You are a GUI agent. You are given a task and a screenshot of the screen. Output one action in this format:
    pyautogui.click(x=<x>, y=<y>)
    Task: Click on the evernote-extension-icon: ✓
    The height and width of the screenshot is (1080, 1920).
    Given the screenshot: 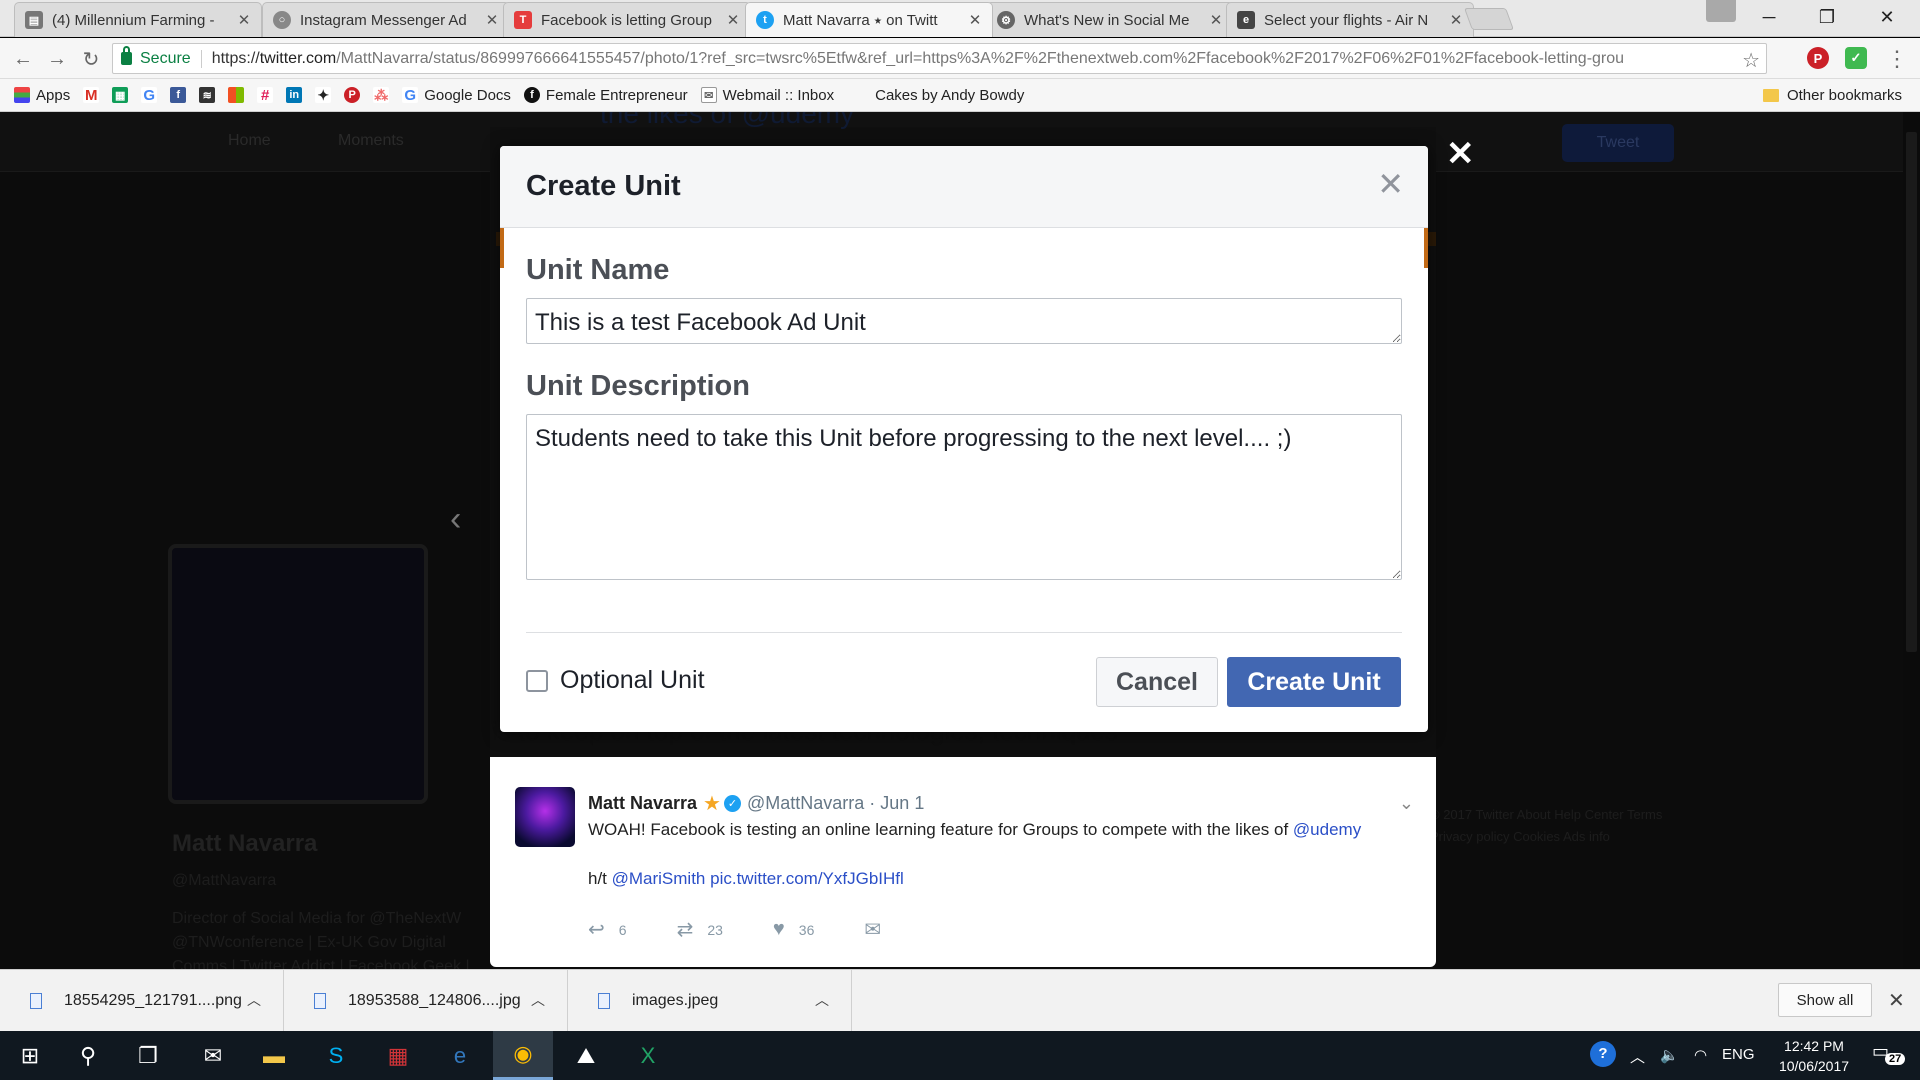 What is the action you would take?
    pyautogui.click(x=1856, y=58)
    